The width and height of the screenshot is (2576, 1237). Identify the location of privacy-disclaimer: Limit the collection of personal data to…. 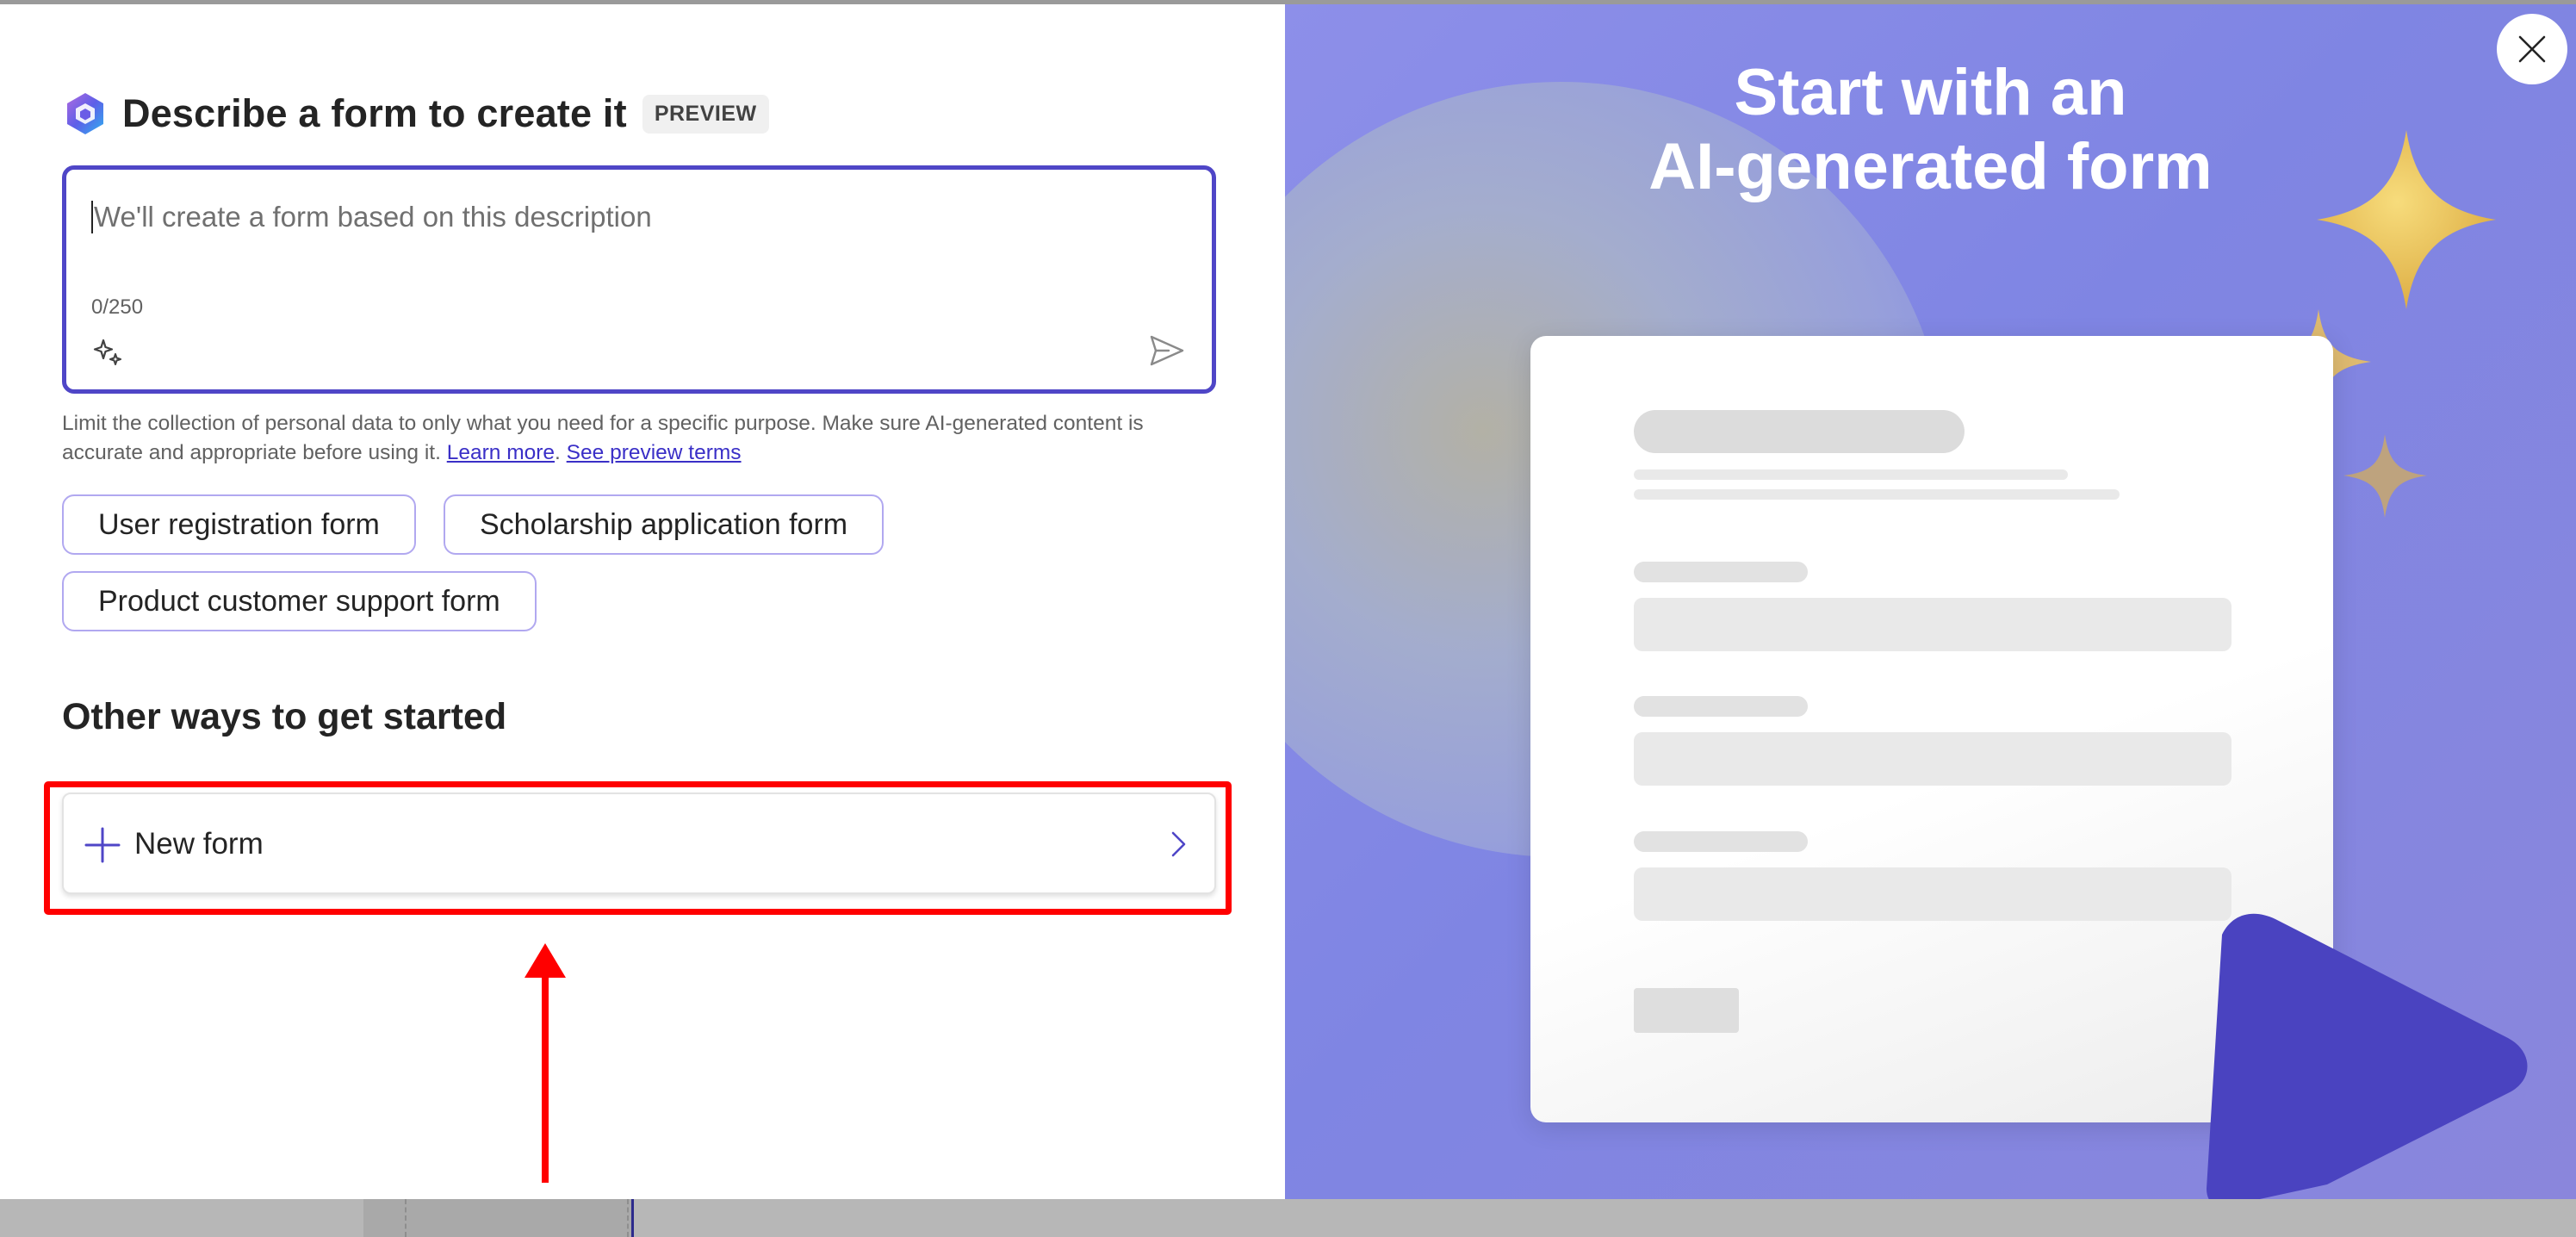
(639, 438).